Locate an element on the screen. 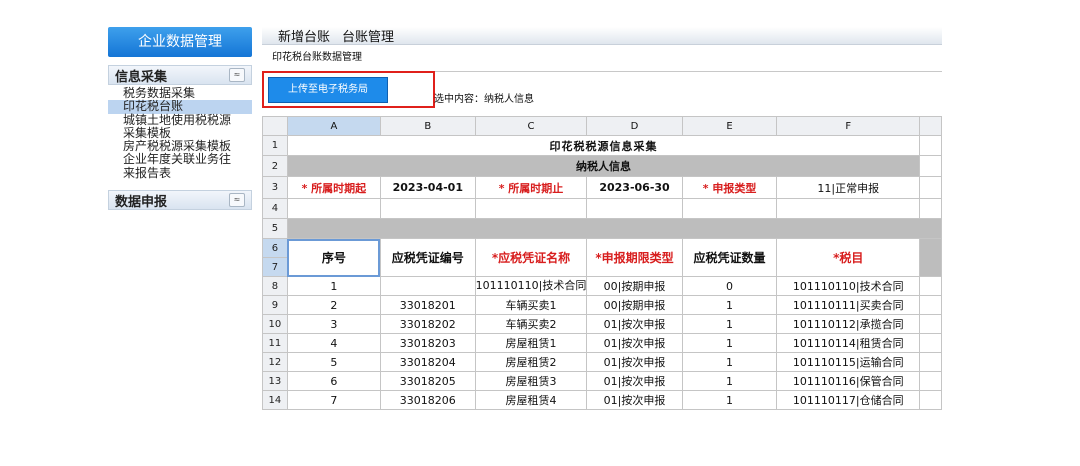  row-header: 13 is located at coordinates (275, 381).